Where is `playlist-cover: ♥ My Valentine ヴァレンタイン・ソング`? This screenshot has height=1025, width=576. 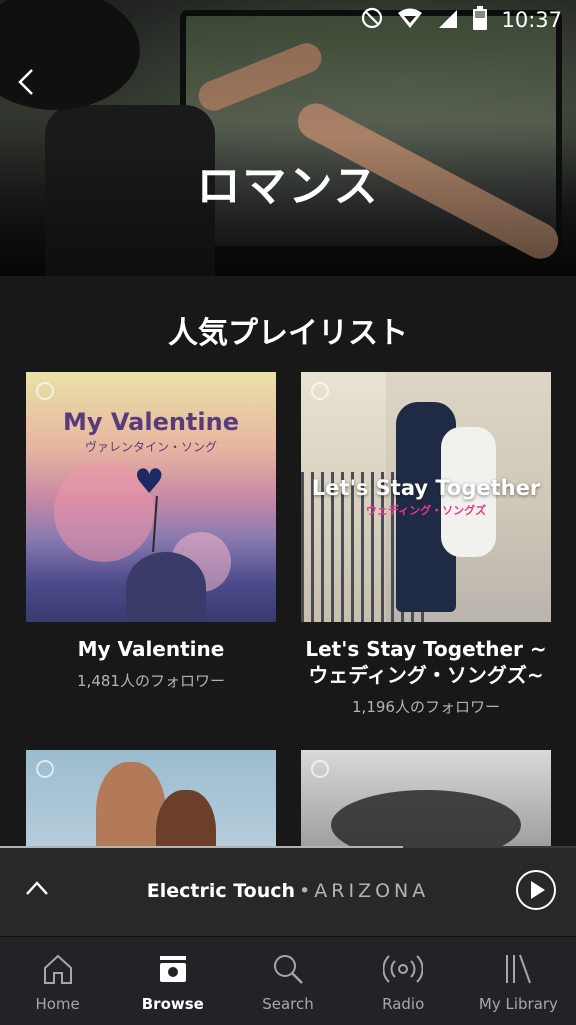 playlist-cover: ♥ My Valentine ヴァレンタイン・ソング is located at coordinates (151, 497).